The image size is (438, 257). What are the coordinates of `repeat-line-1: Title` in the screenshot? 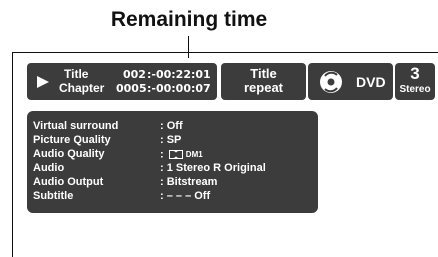 It's located at (263, 73).